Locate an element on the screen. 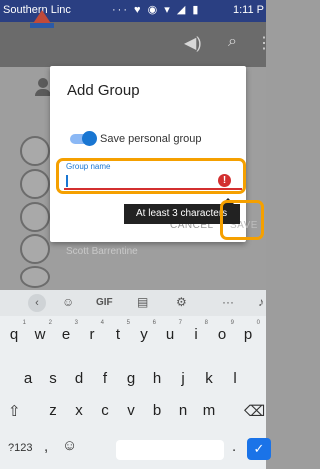  space-key is located at coordinates (170, 450).